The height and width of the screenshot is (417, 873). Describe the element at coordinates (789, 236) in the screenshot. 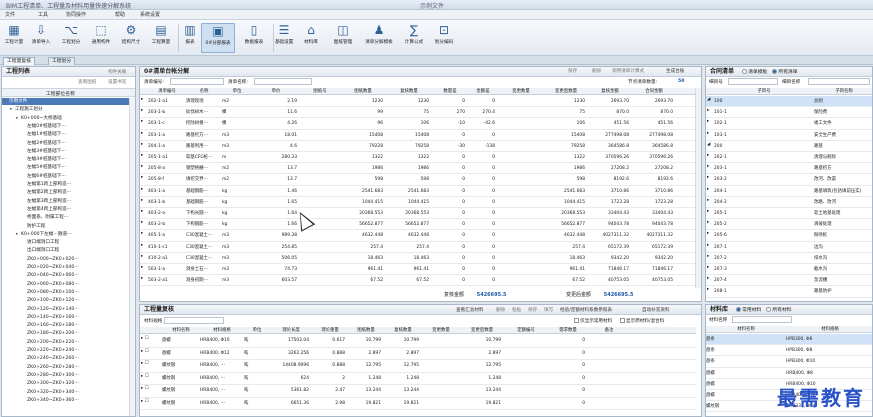

I see `table-row: ▸ 205-6 粉喷桩` at that location.